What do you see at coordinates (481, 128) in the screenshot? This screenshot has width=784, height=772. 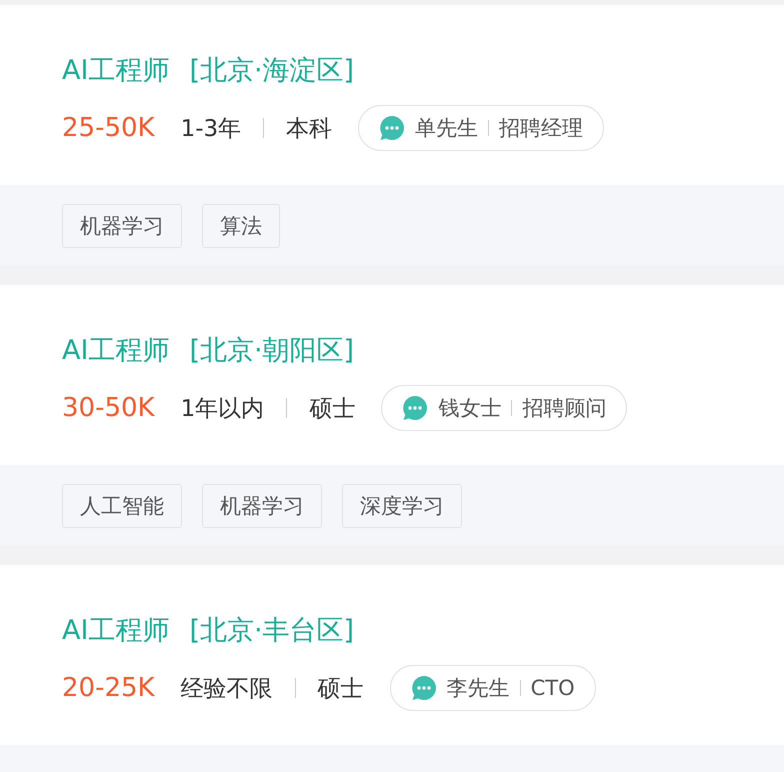 I see `contact-chip: 单先生 招聘经理` at bounding box center [481, 128].